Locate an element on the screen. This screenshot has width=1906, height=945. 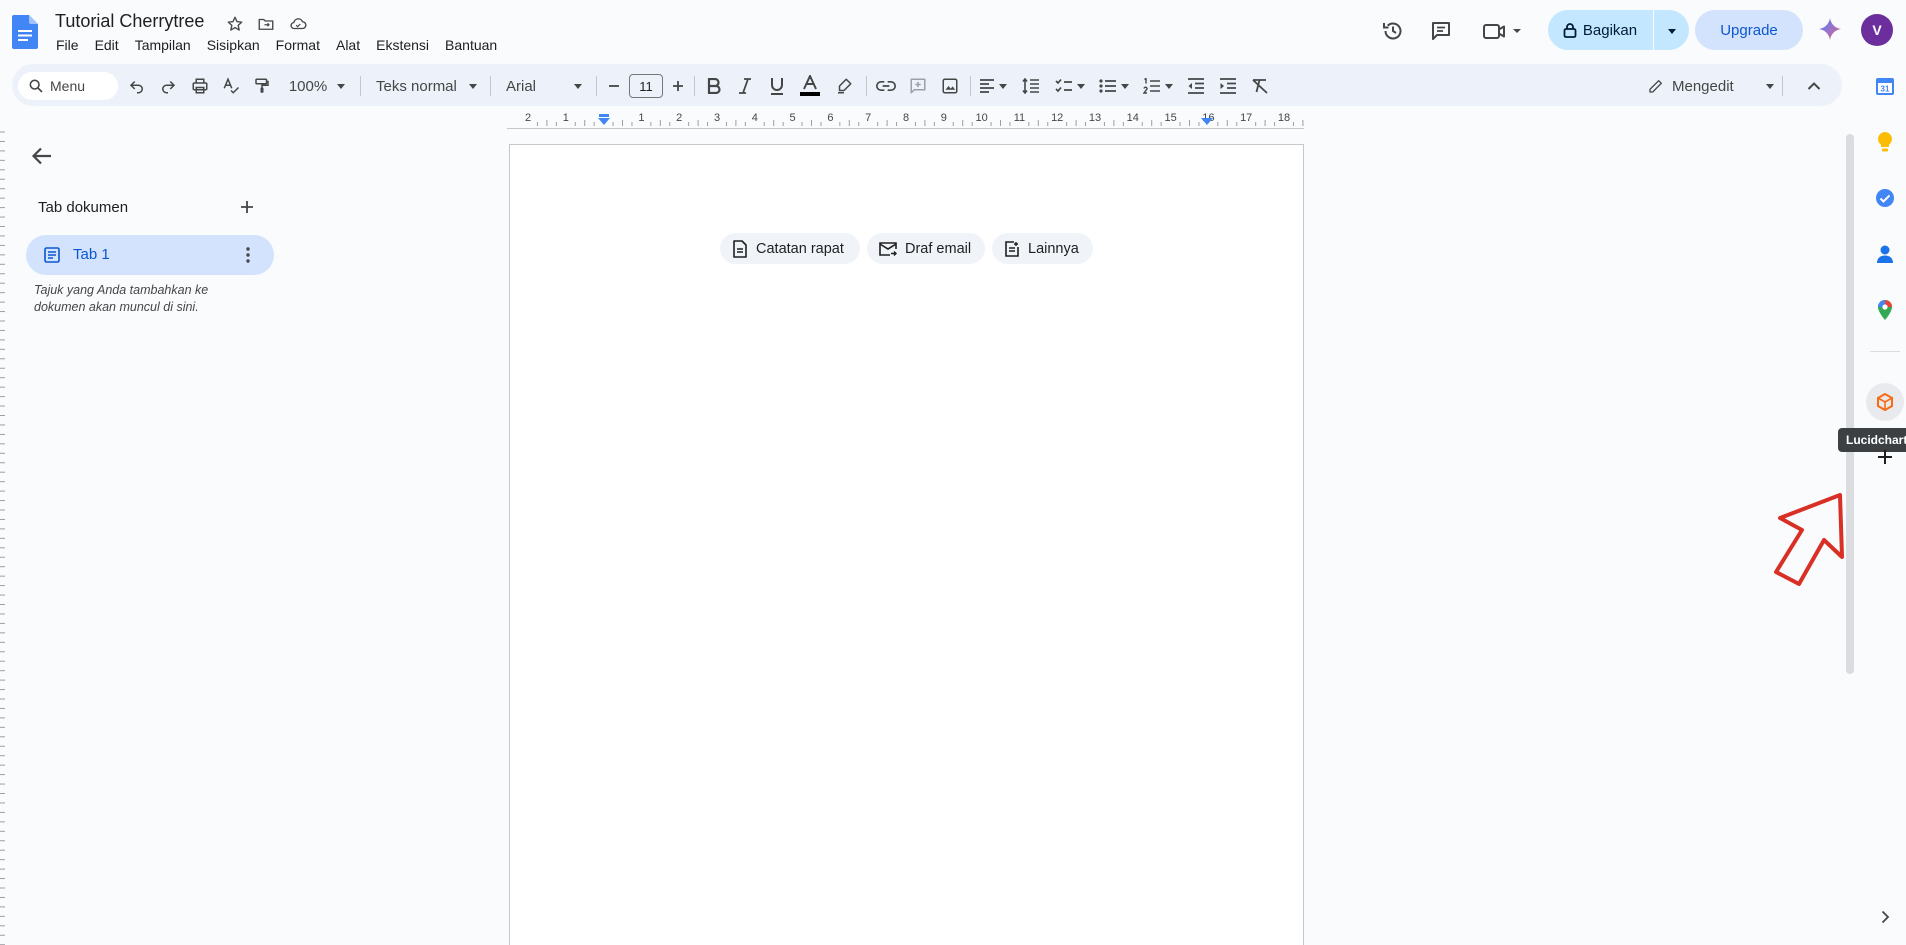
upgrade-button: Upgrade is located at coordinates (1749, 30).